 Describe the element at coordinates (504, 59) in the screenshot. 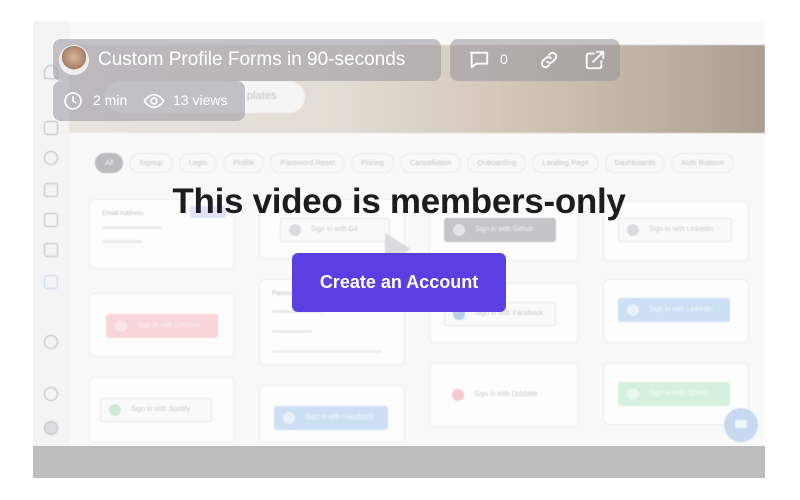

I see `comment-count: 0` at that location.